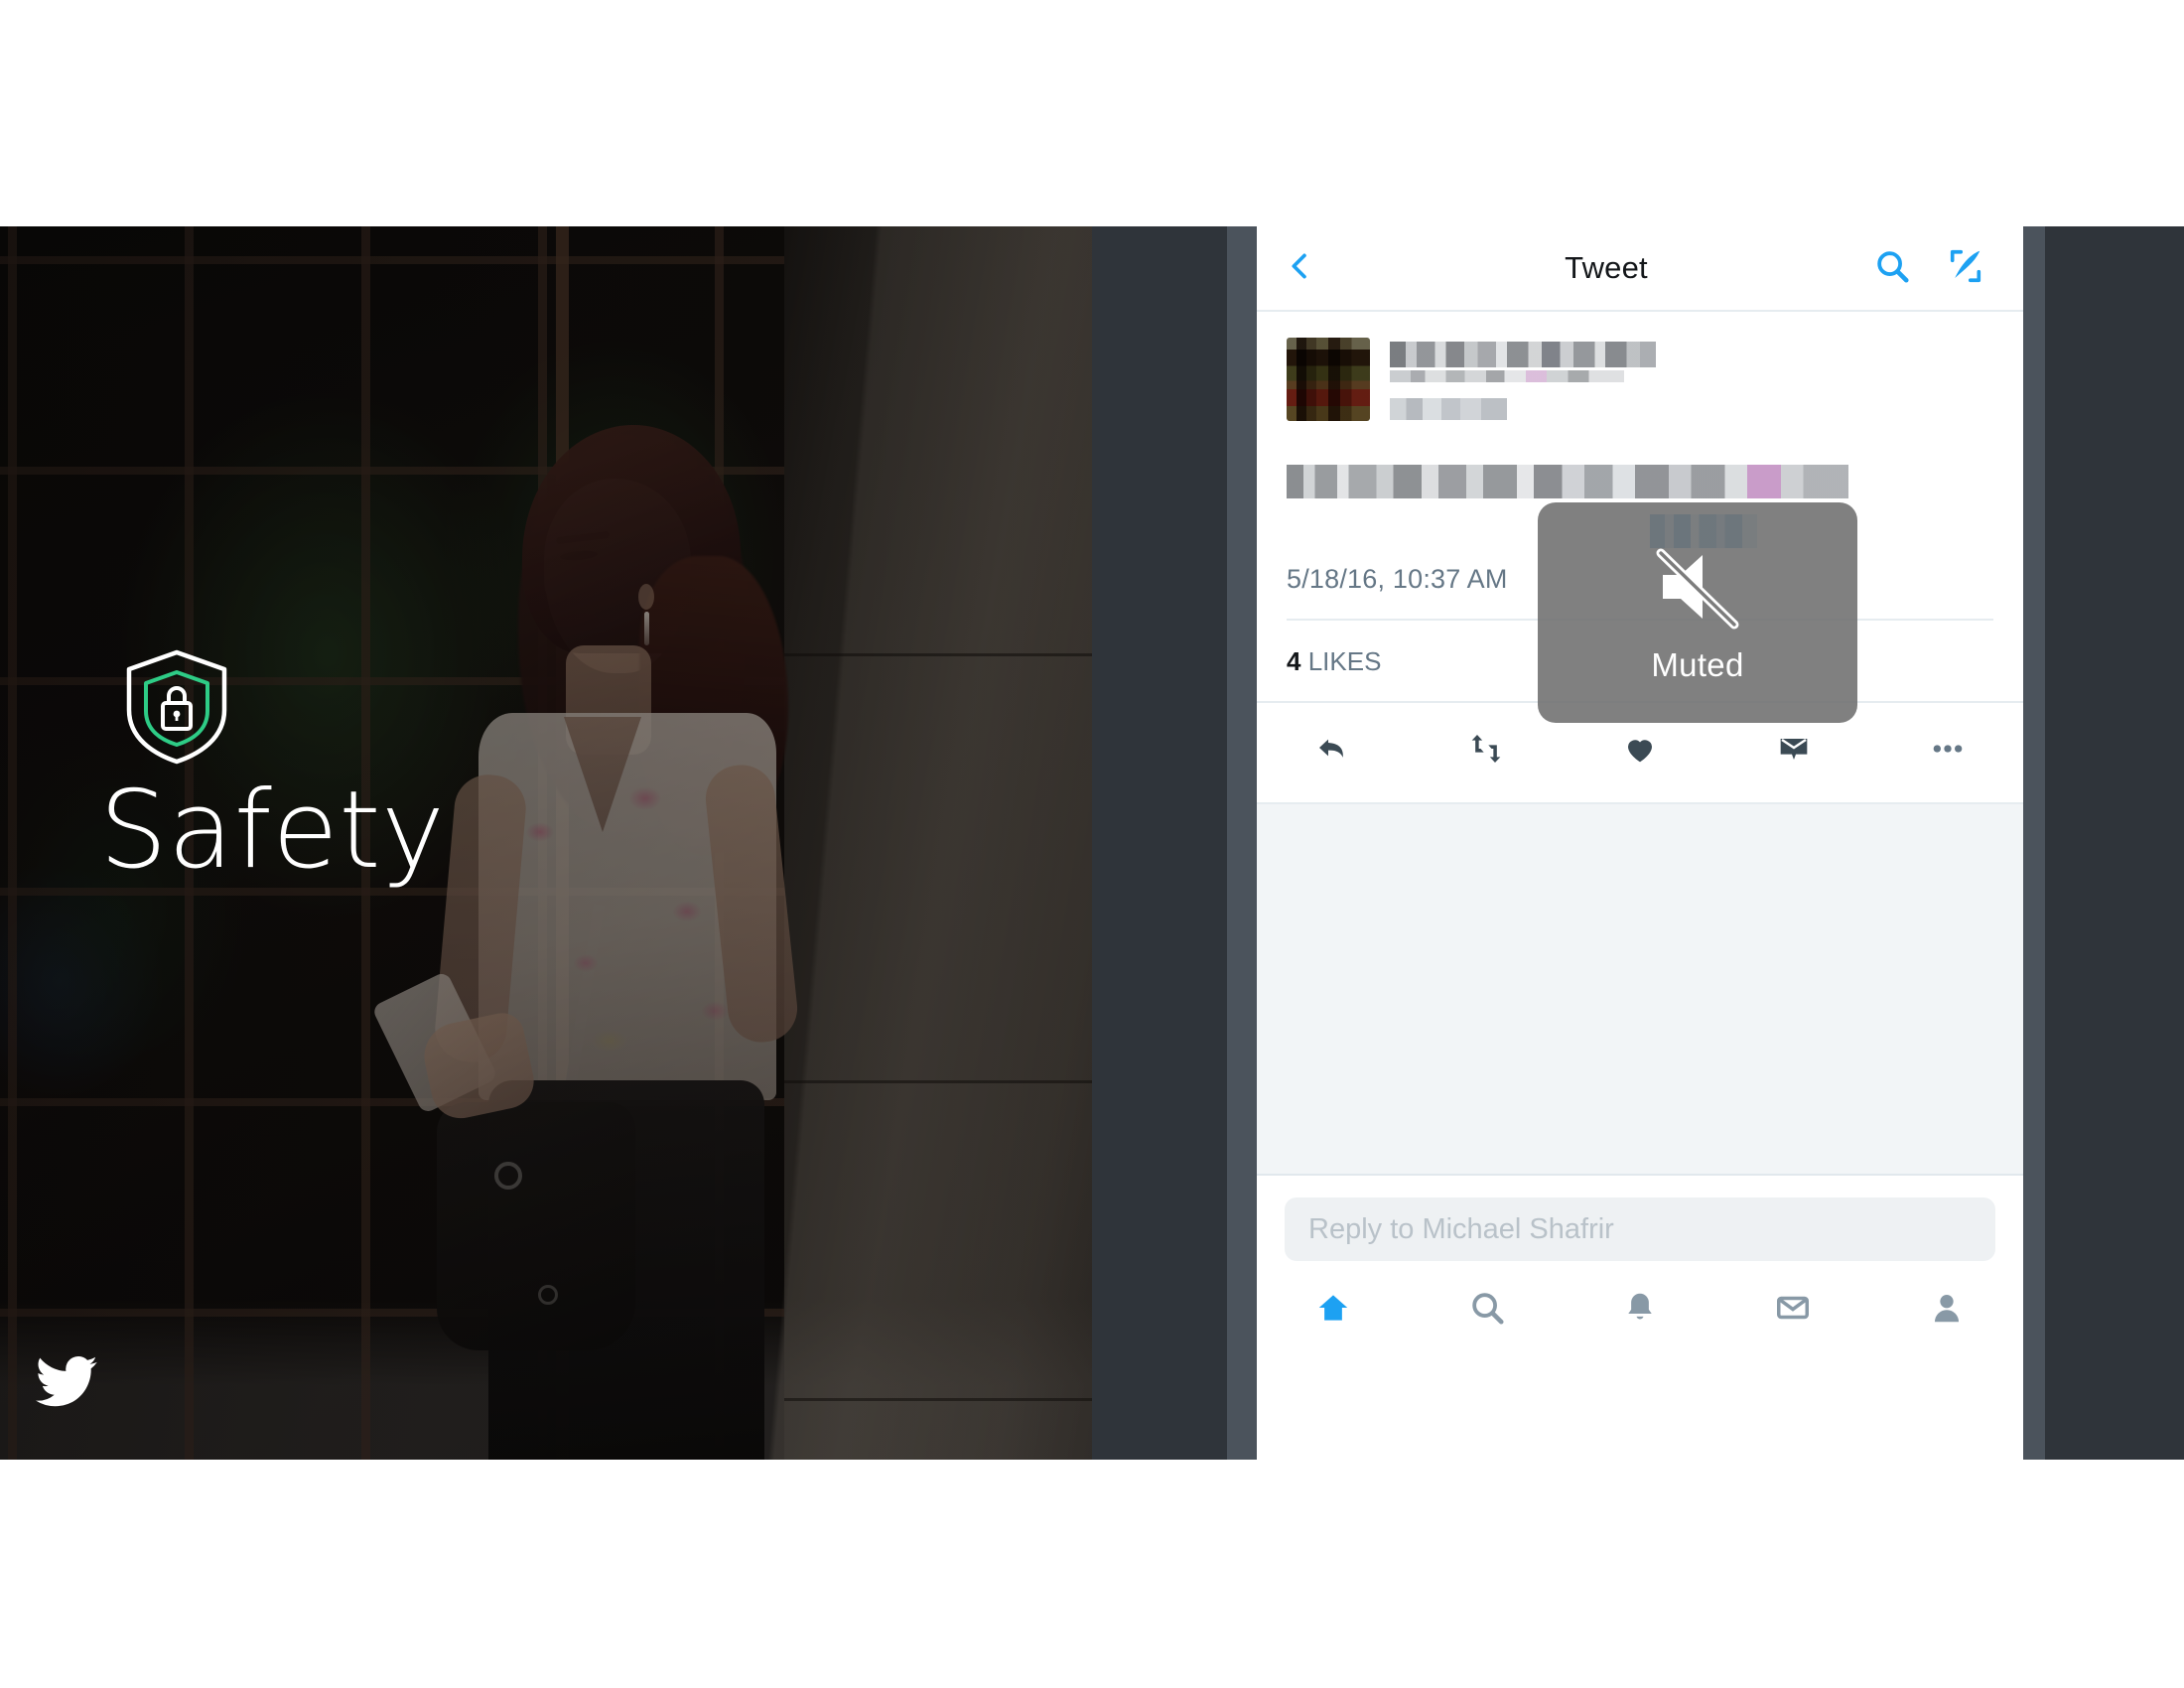  I want to click on profile-icon, so click(1946, 1309).